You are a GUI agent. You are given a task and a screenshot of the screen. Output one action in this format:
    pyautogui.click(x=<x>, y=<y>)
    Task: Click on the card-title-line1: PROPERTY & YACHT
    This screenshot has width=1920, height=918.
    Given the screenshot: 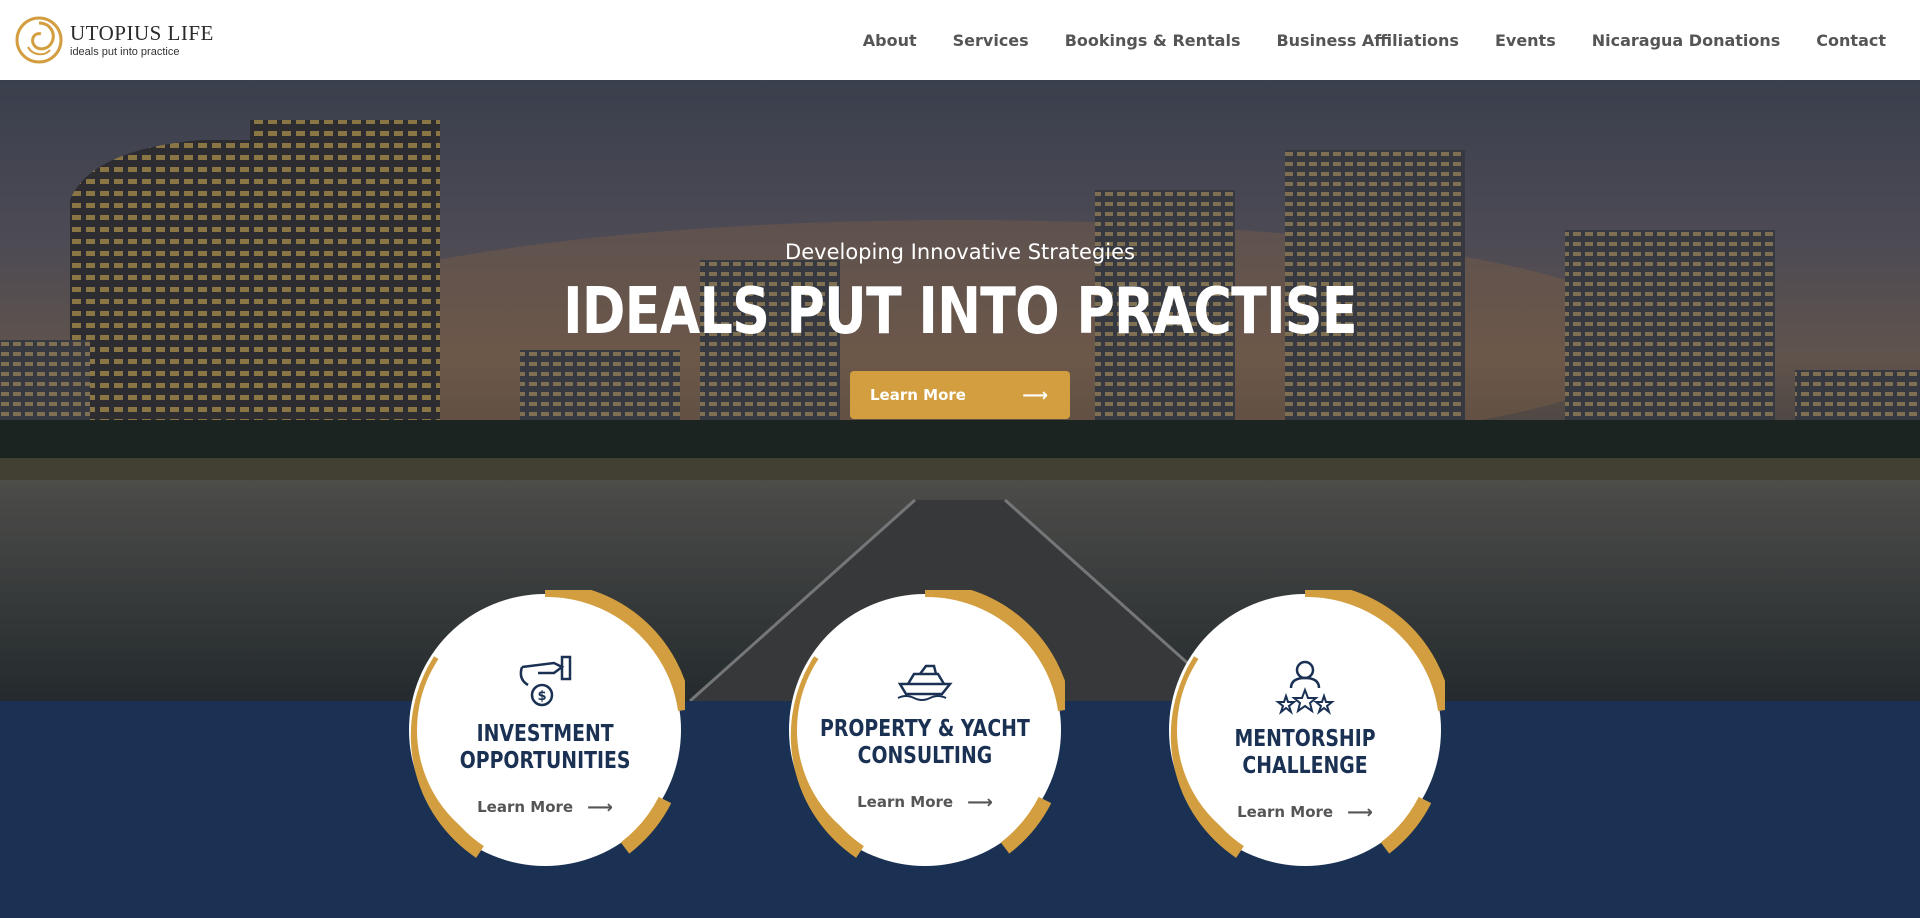 What is the action you would take?
    pyautogui.click(x=925, y=728)
    